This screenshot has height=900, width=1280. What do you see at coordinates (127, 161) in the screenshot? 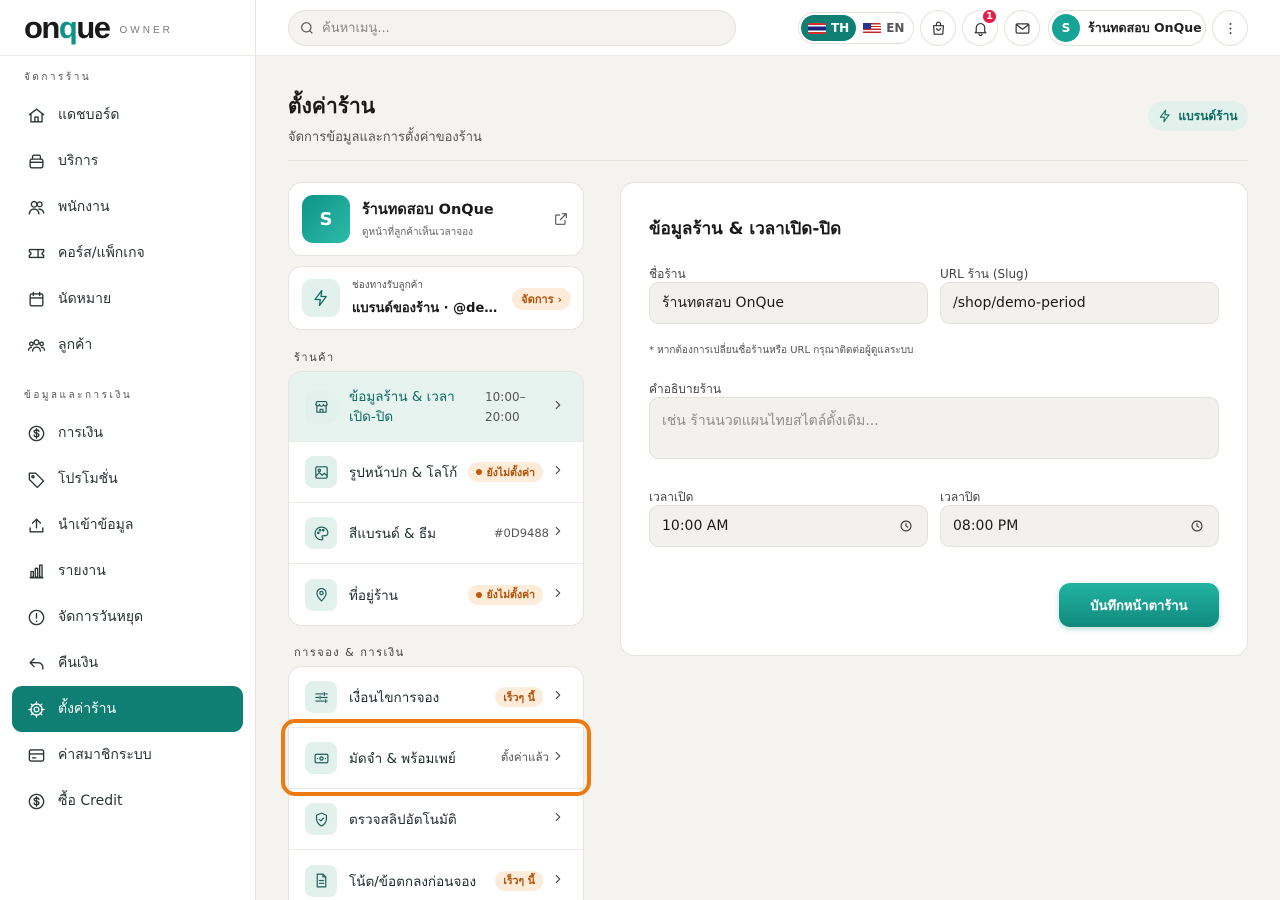
I see `sidebar-item-services: บริการ` at bounding box center [127, 161].